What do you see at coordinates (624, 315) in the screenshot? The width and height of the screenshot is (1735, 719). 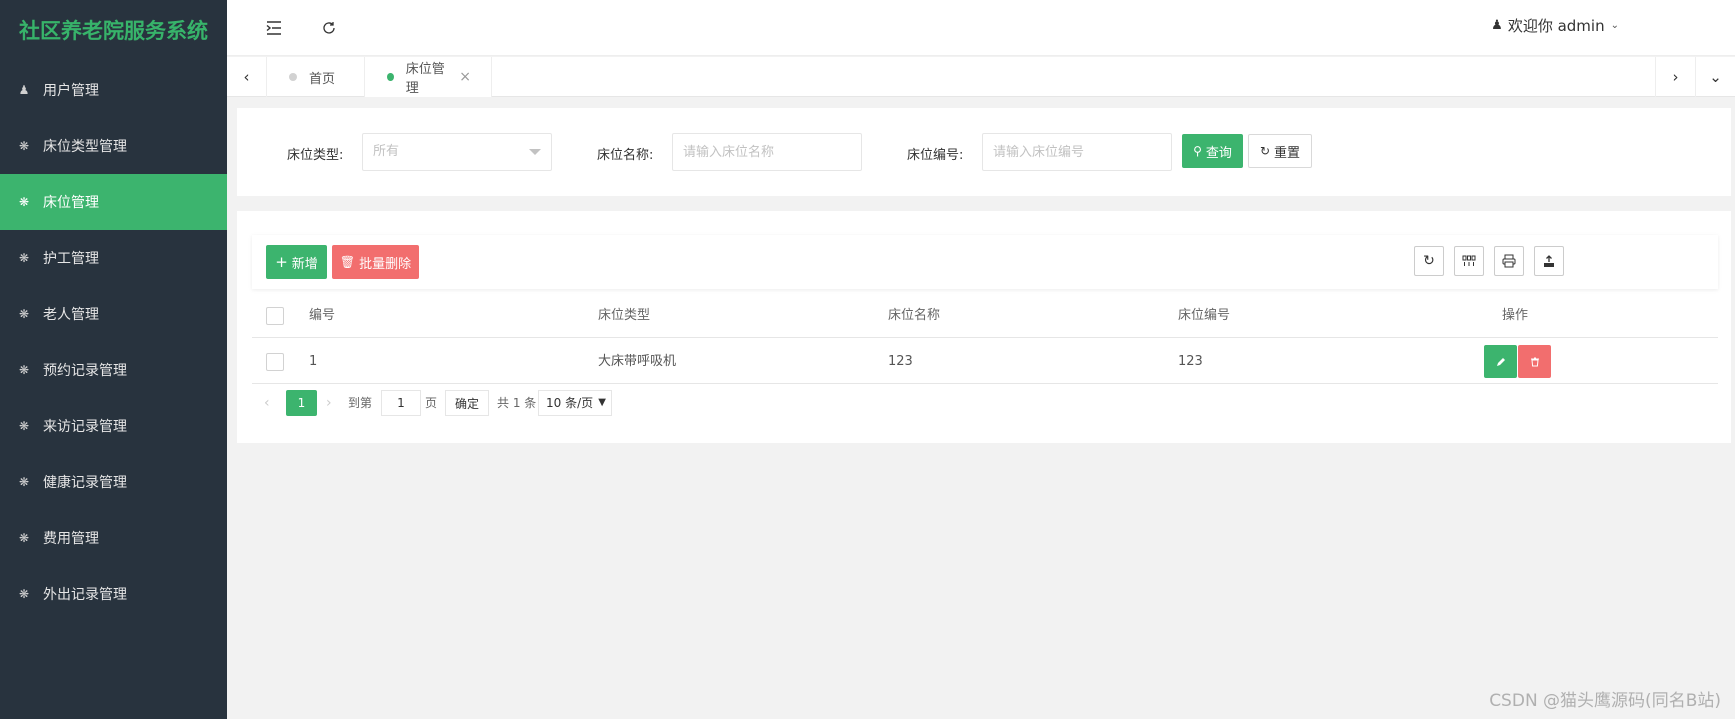 I see `column-header-bed-type: 床位类型` at bounding box center [624, 315].